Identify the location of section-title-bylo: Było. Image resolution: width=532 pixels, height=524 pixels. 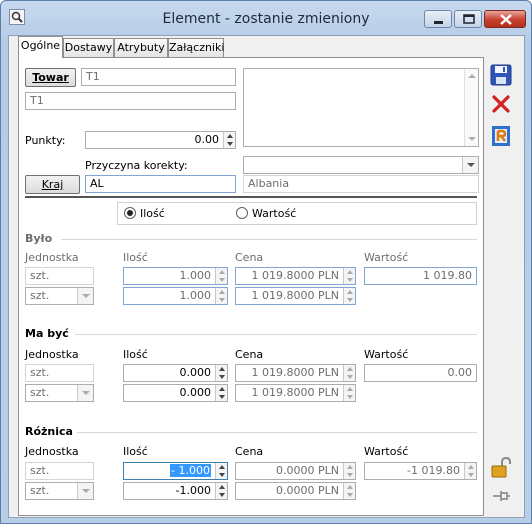
(39, 238).